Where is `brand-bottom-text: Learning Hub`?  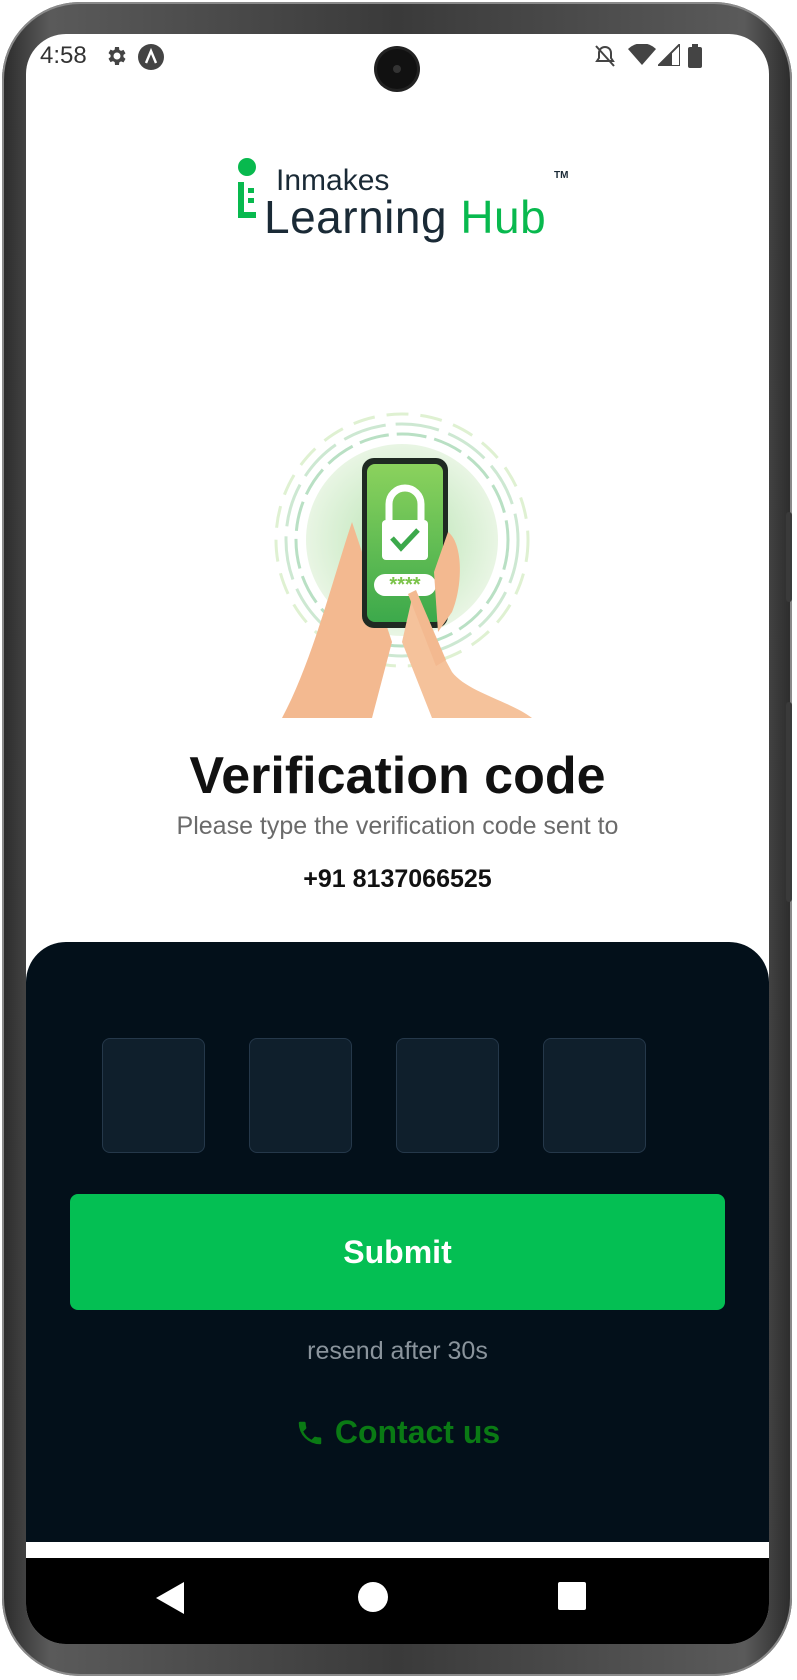 brand-bottom-text: Learning Hub is located at coordinates (405, 217).